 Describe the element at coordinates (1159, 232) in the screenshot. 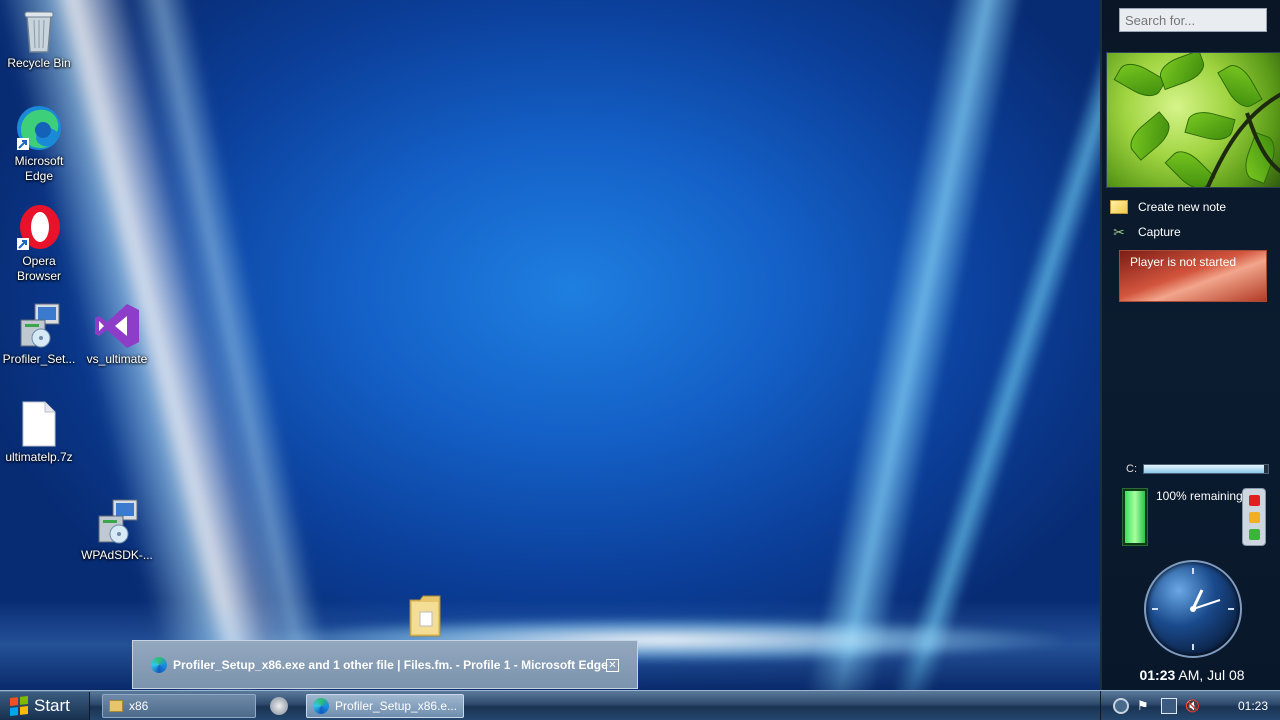

I see `capture-label: Capture` at that location.